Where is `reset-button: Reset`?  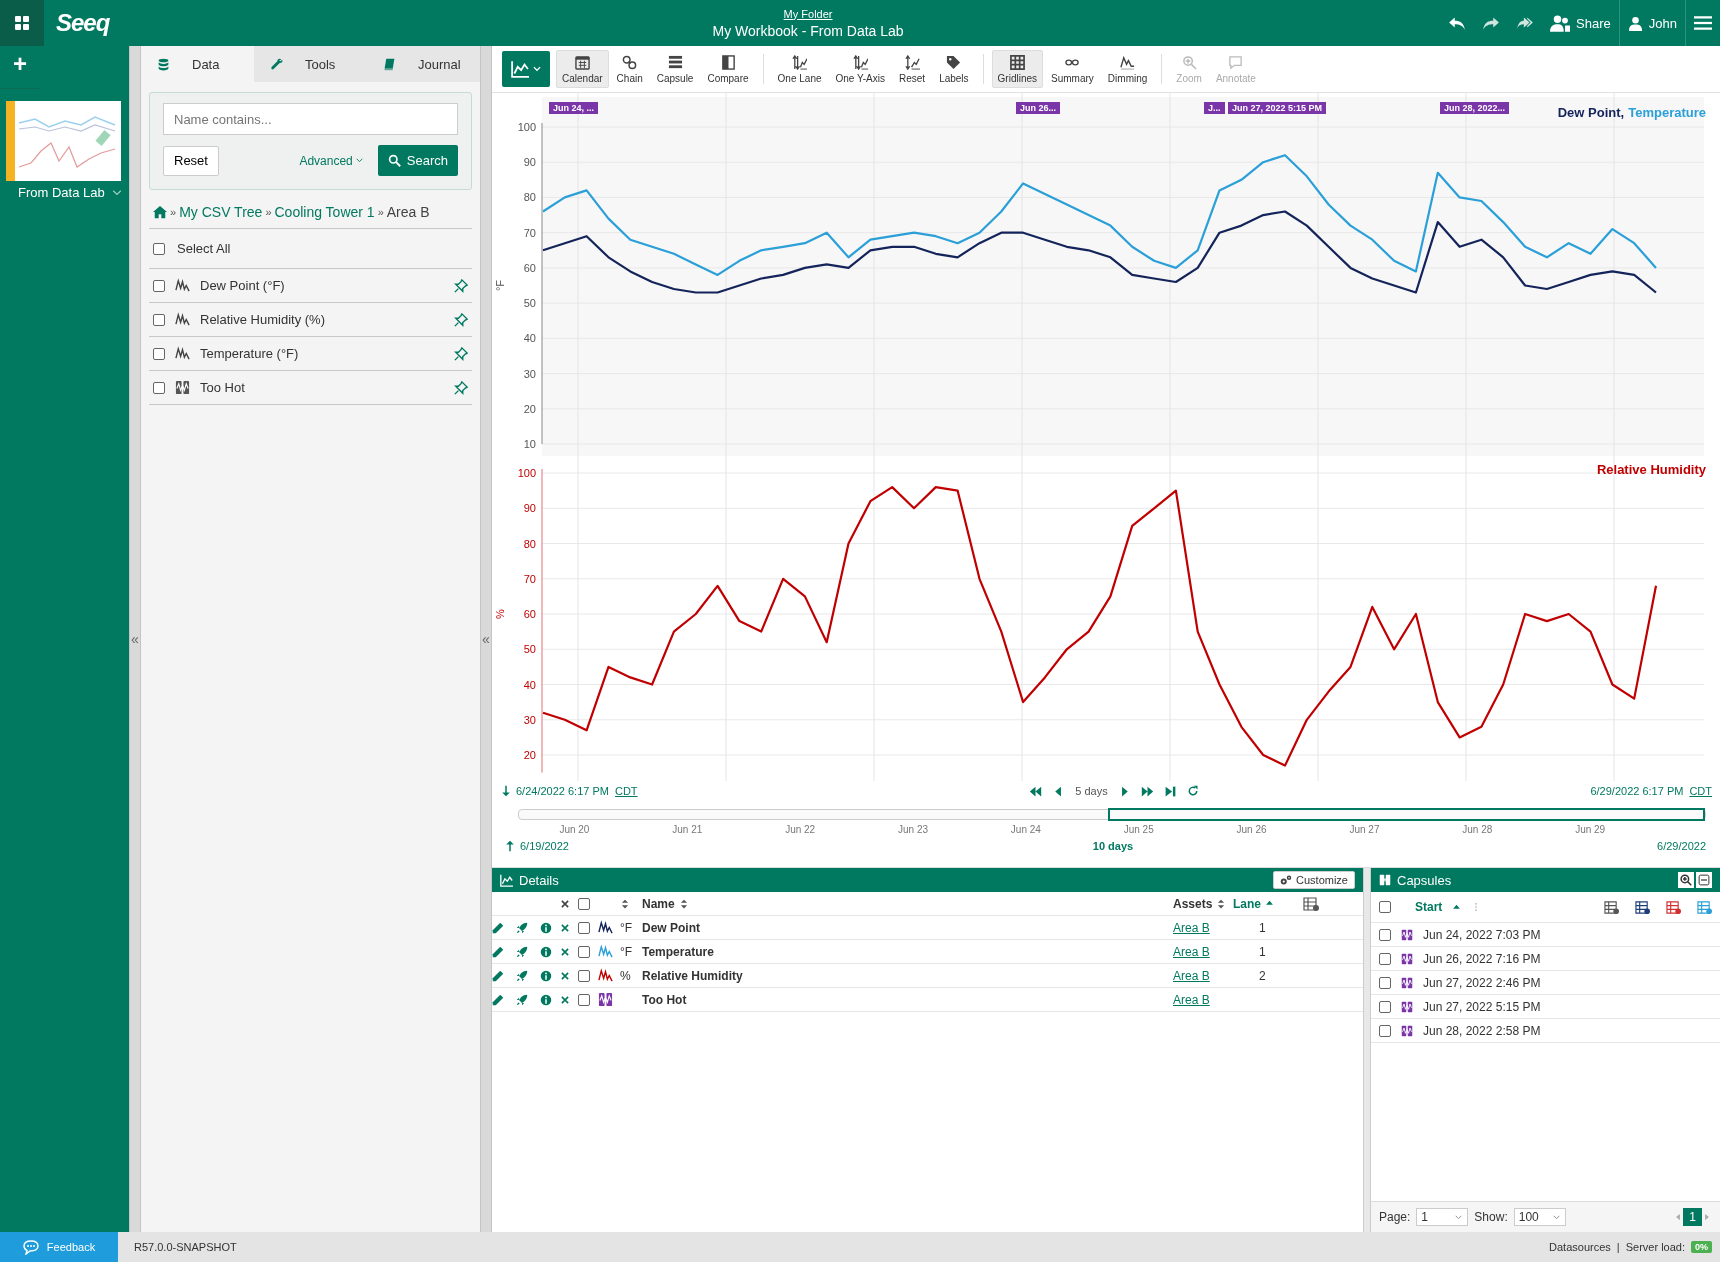
reset-button: Reset is located at coordinates (191, 160).